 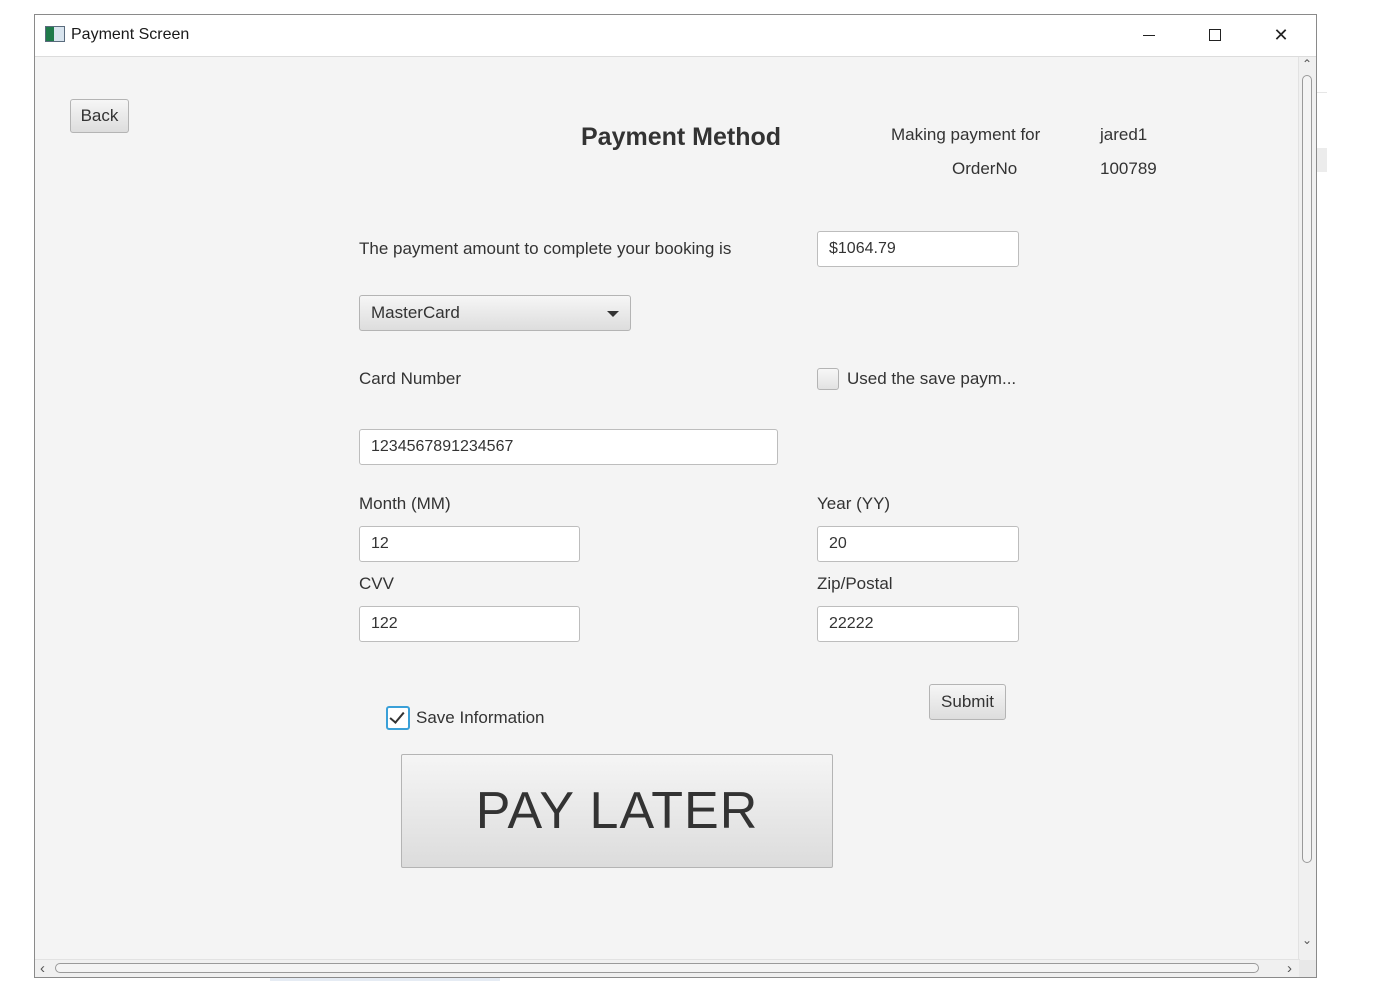 What do you see at coordinates (410, 378) in the screenshot?
I see `card-number-label: Card Number` at bounding box center [410, 378].